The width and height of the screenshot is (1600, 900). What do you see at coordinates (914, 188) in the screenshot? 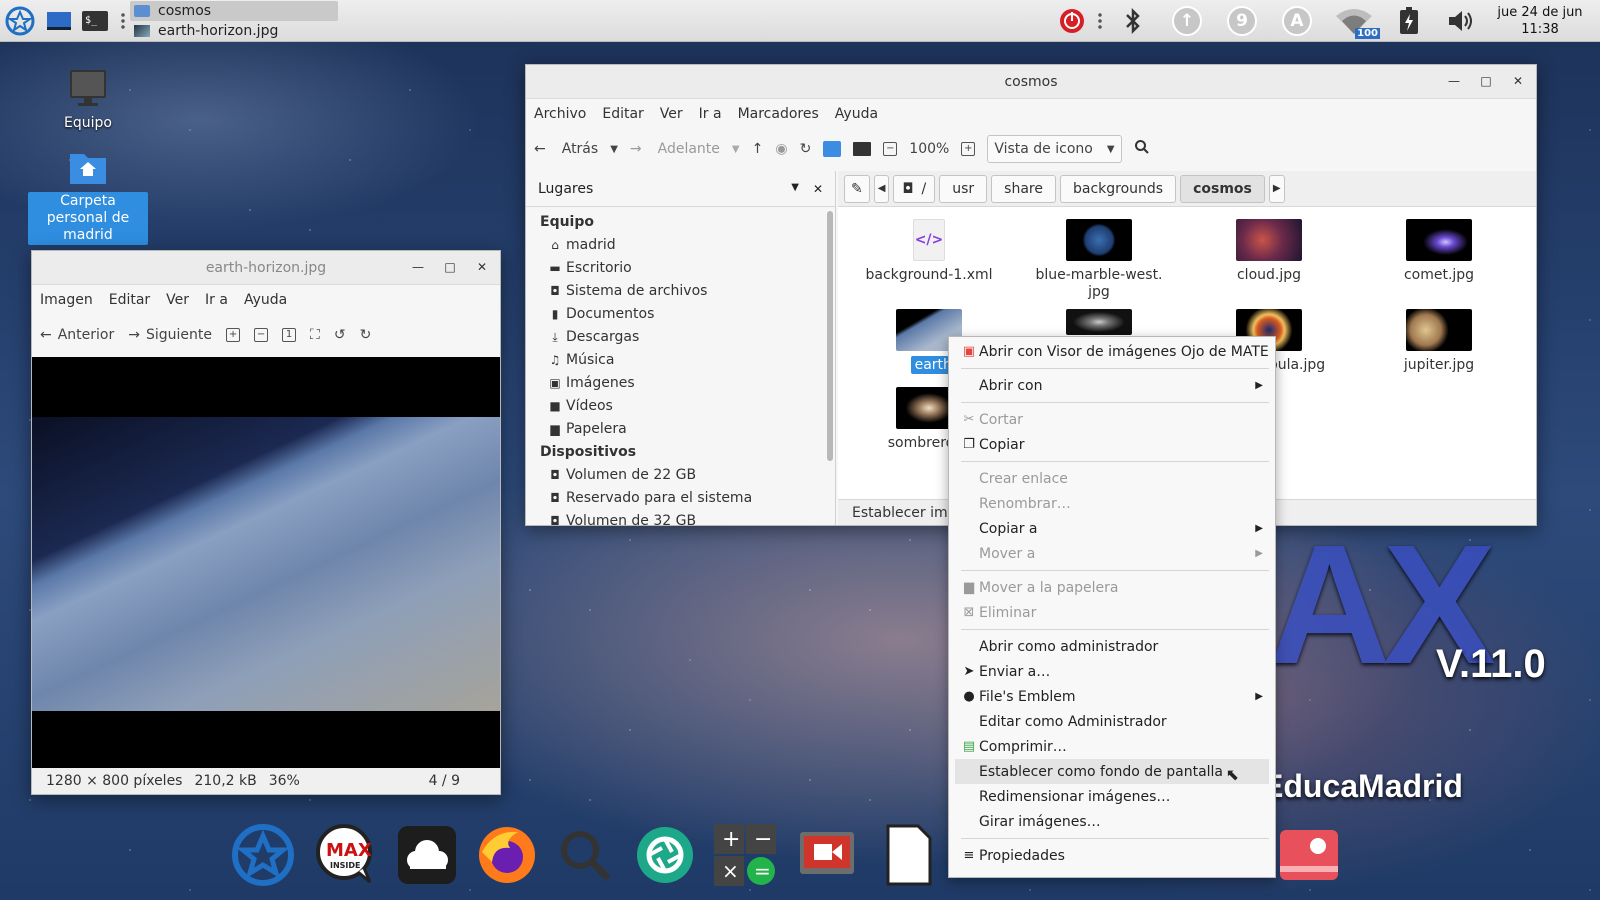
I see `path-root: ◘ /` at bounding box center [914, 188].